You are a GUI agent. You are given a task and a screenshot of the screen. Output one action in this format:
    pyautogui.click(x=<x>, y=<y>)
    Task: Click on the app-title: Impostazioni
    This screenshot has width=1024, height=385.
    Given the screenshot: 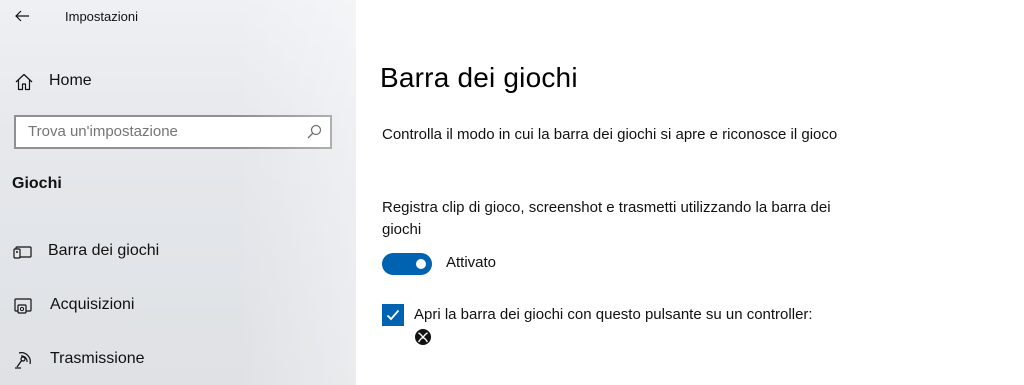 What is the action you would take?
    pyautogui.click(x=101, y=16)
    